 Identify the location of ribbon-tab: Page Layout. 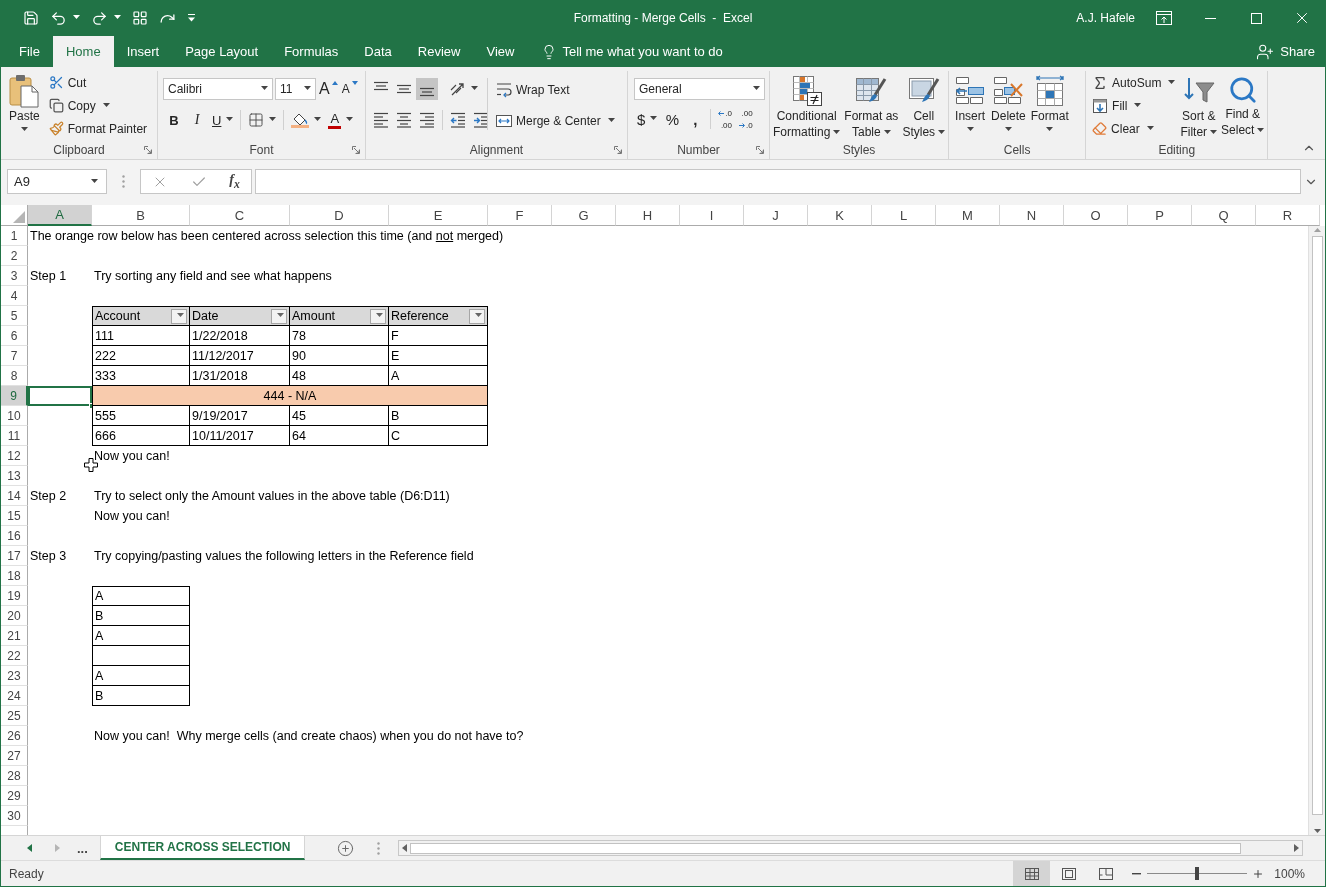
(222, 51).